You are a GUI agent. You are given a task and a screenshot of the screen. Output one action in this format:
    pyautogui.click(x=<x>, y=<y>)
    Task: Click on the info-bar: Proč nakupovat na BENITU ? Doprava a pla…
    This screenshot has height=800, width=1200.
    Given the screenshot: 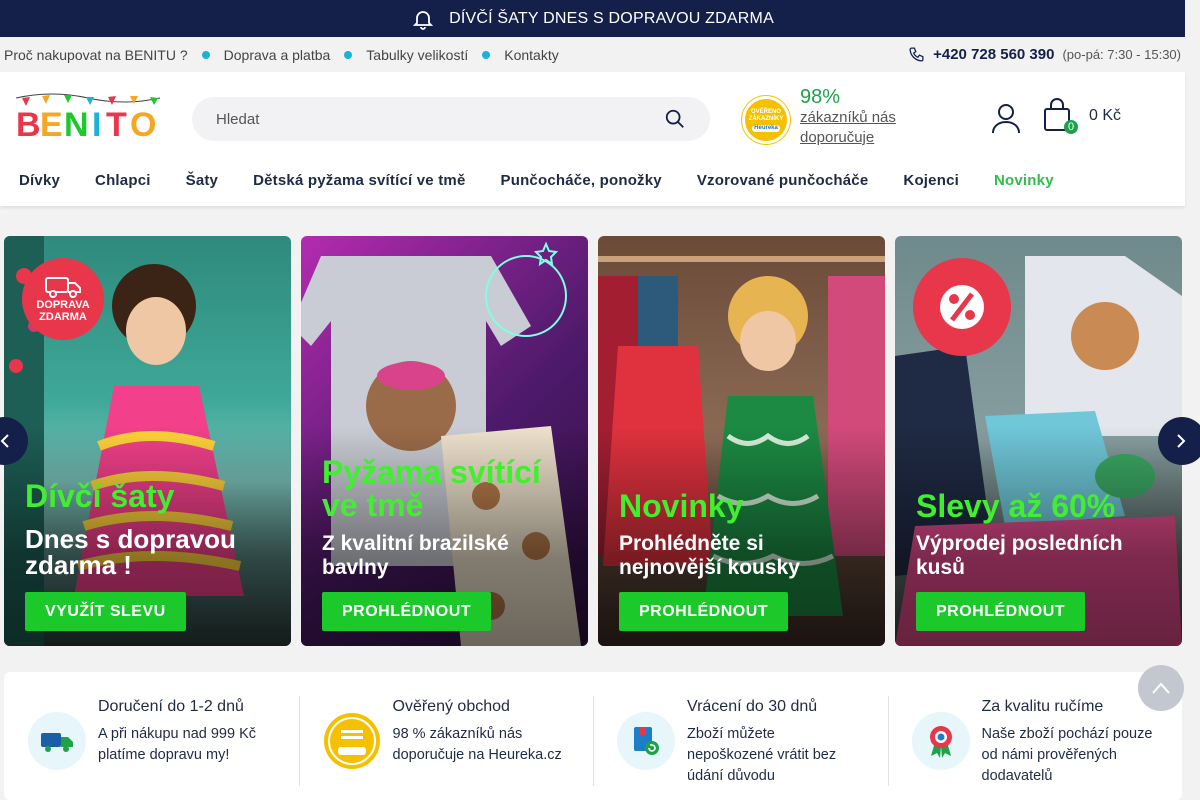 What is the action you would take?
    pyautogui.click(x=592, y=54)
    